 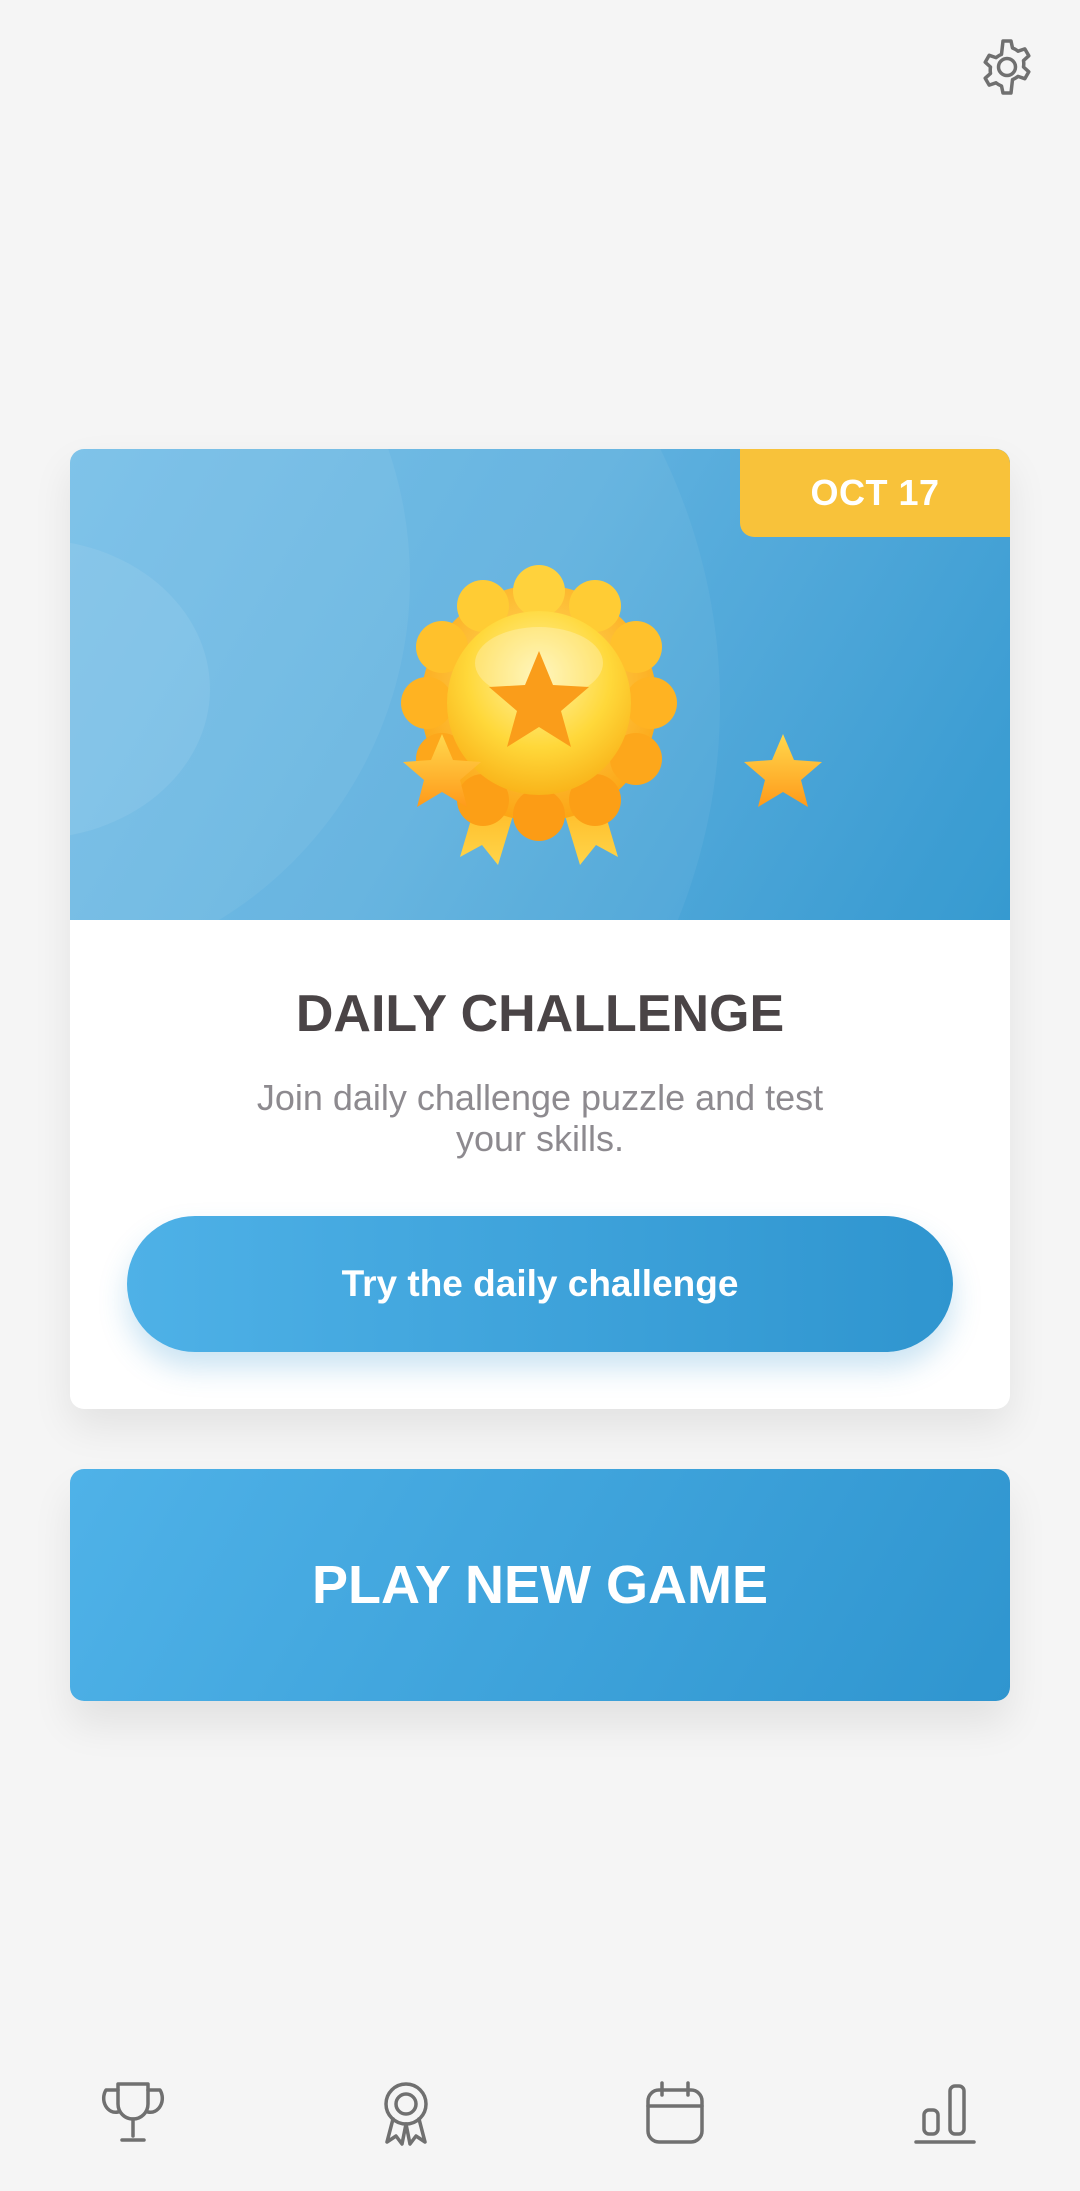 I want to click on daily-challenge-title: DAILY CHALLENGE, so click(x=540, y=1014).